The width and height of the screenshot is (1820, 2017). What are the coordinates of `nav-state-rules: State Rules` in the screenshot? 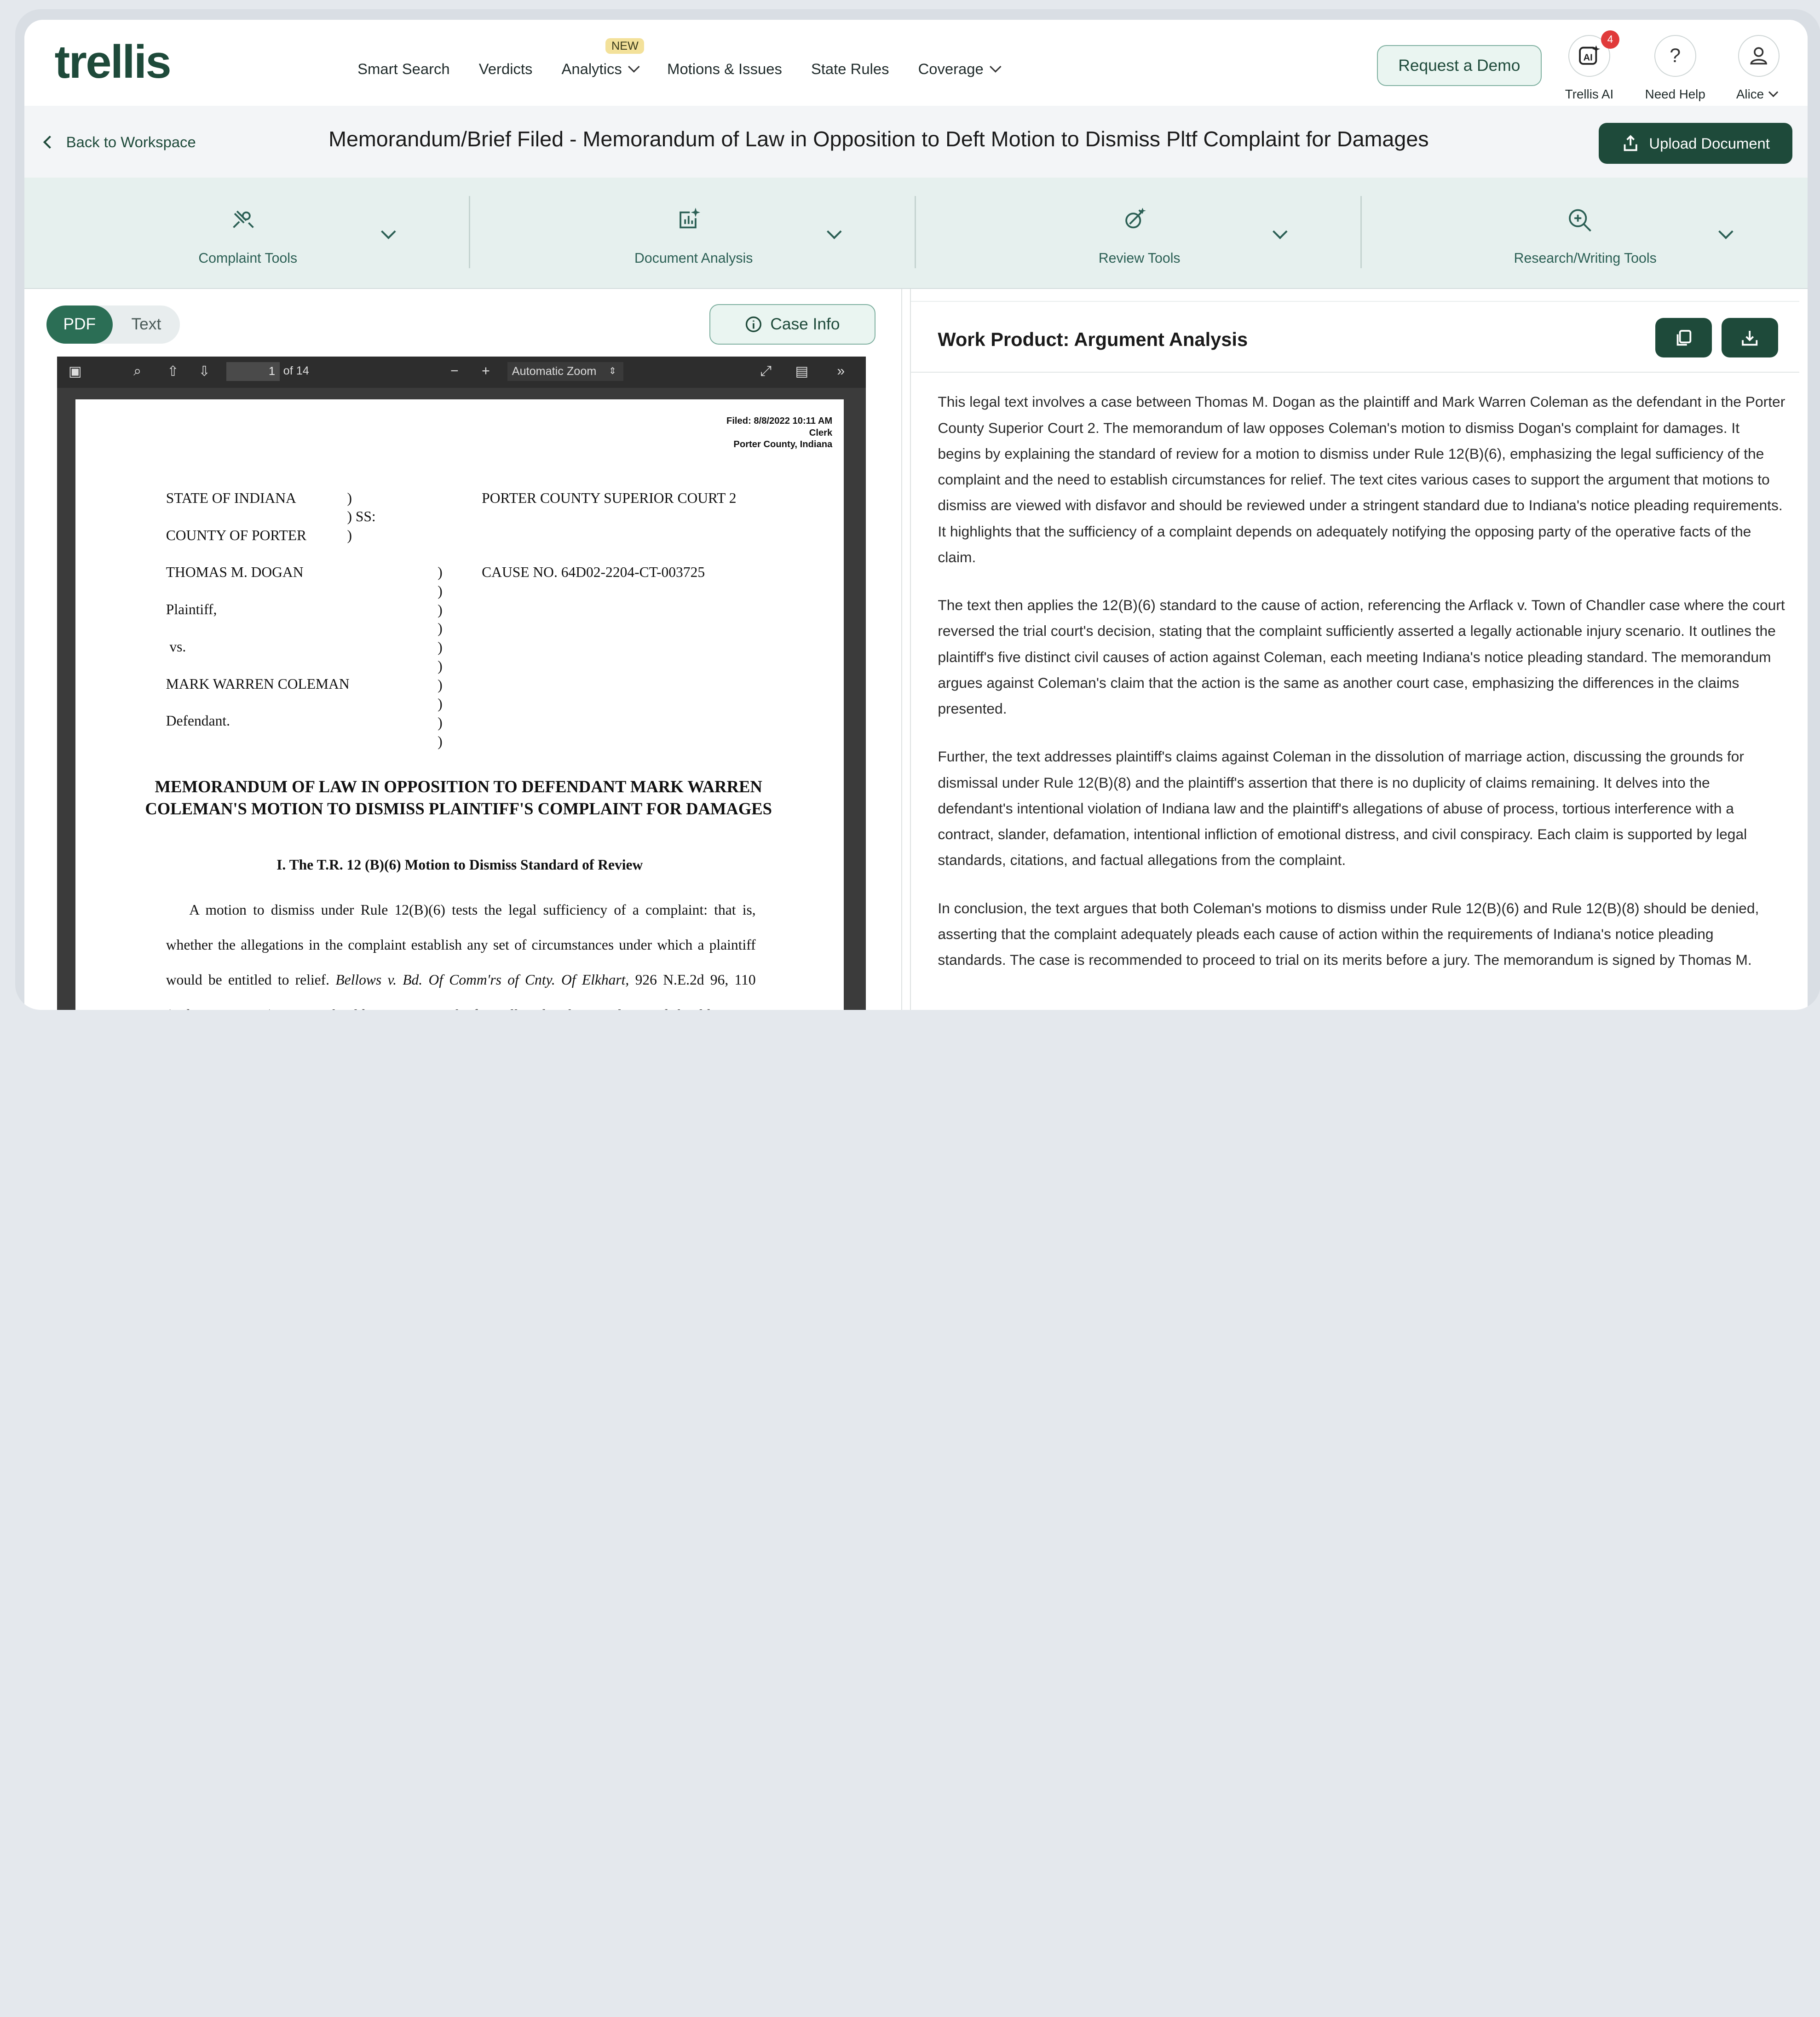 It's located at (850, 69).